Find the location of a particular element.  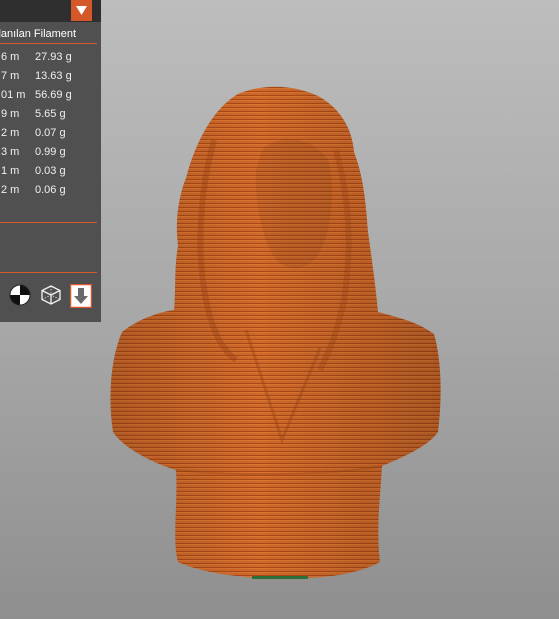

table-row: 3 m 0.99 g is located at coordinates (50, 152).